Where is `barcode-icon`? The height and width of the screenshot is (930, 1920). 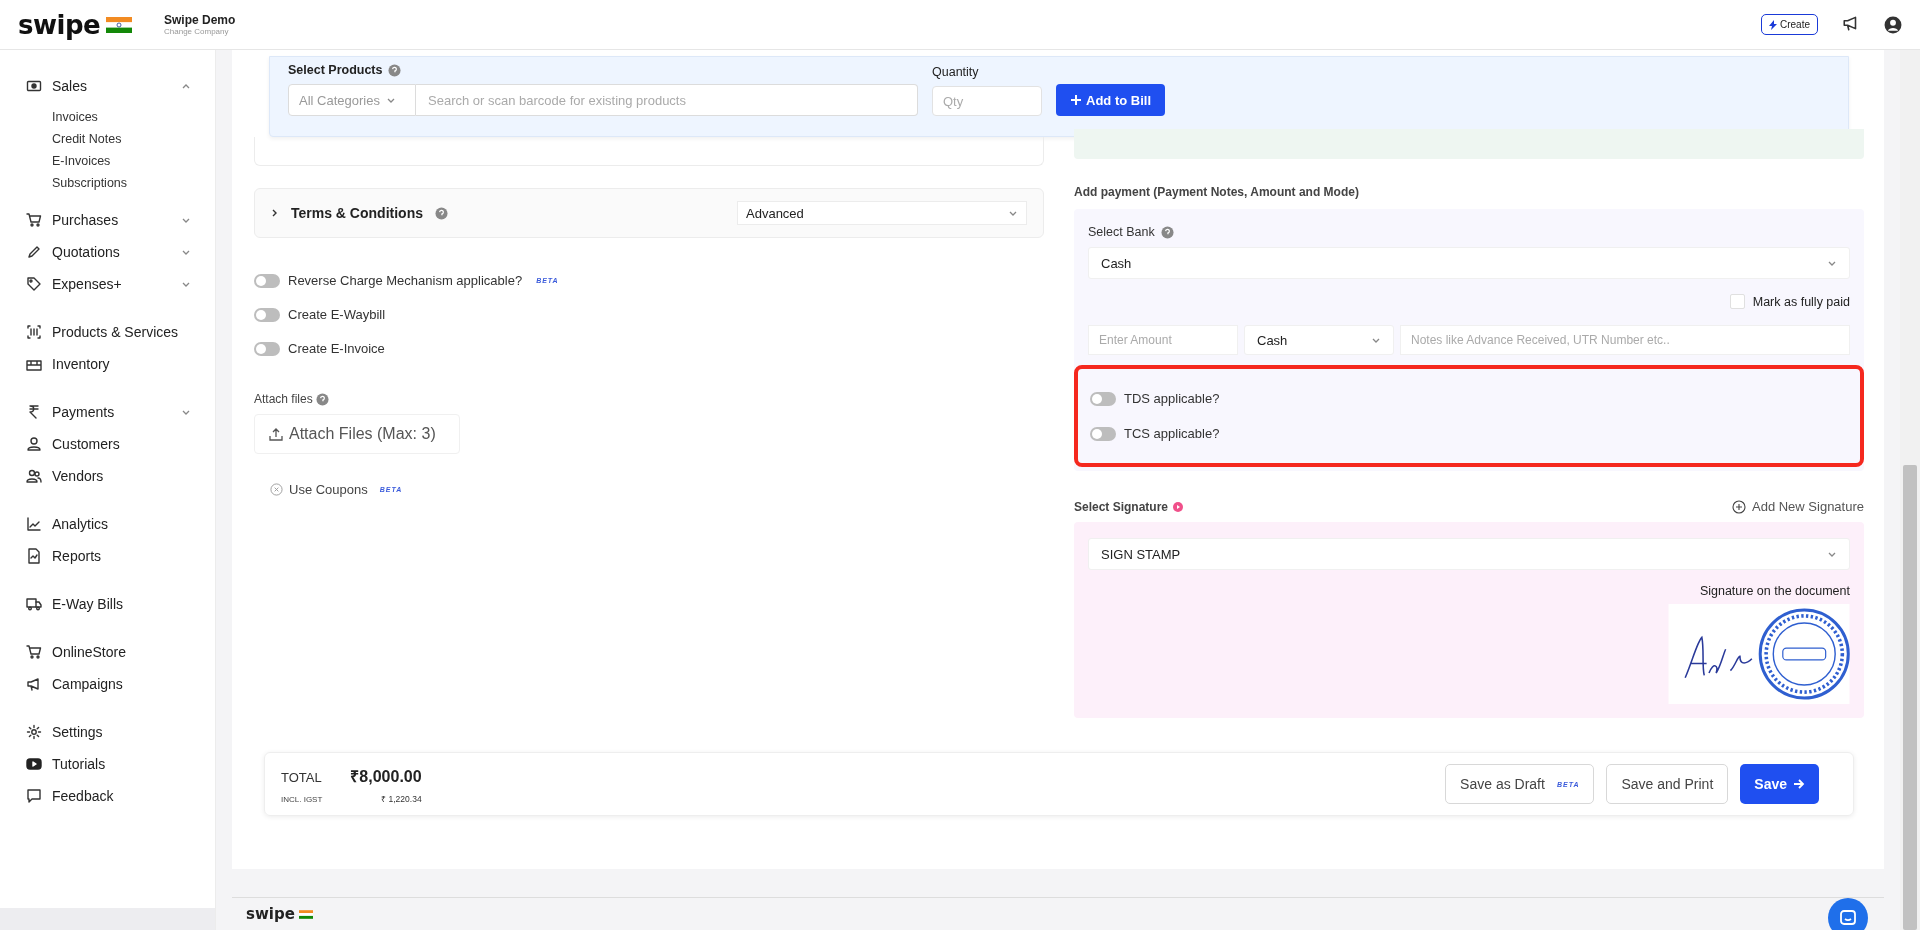
barcode-icon is located at coordinates (34, 332).